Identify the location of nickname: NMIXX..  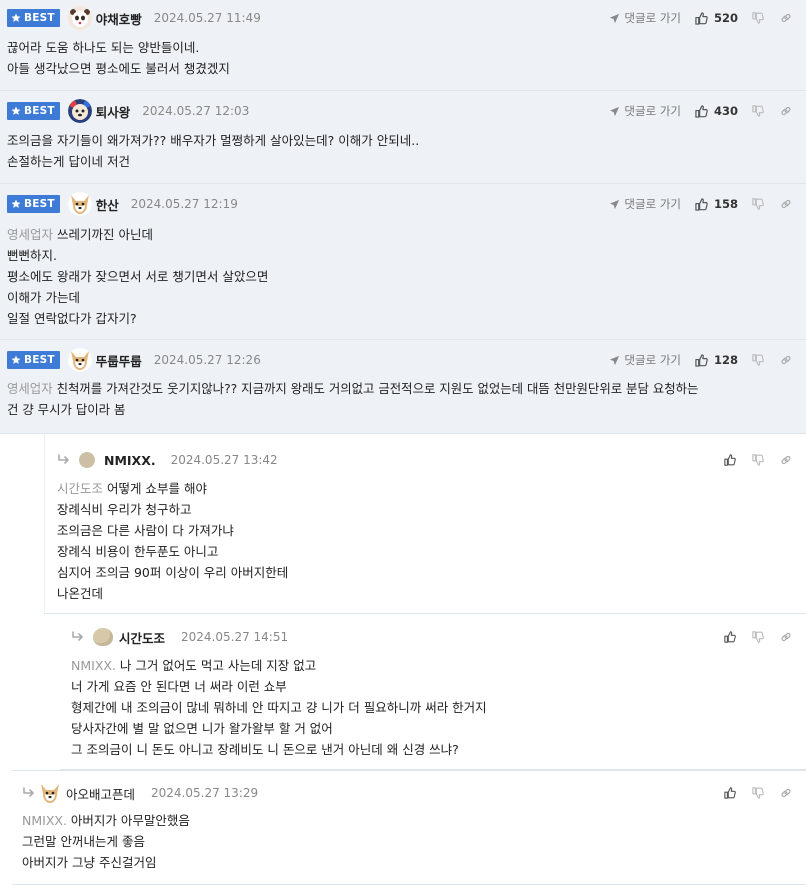
(130, 460).